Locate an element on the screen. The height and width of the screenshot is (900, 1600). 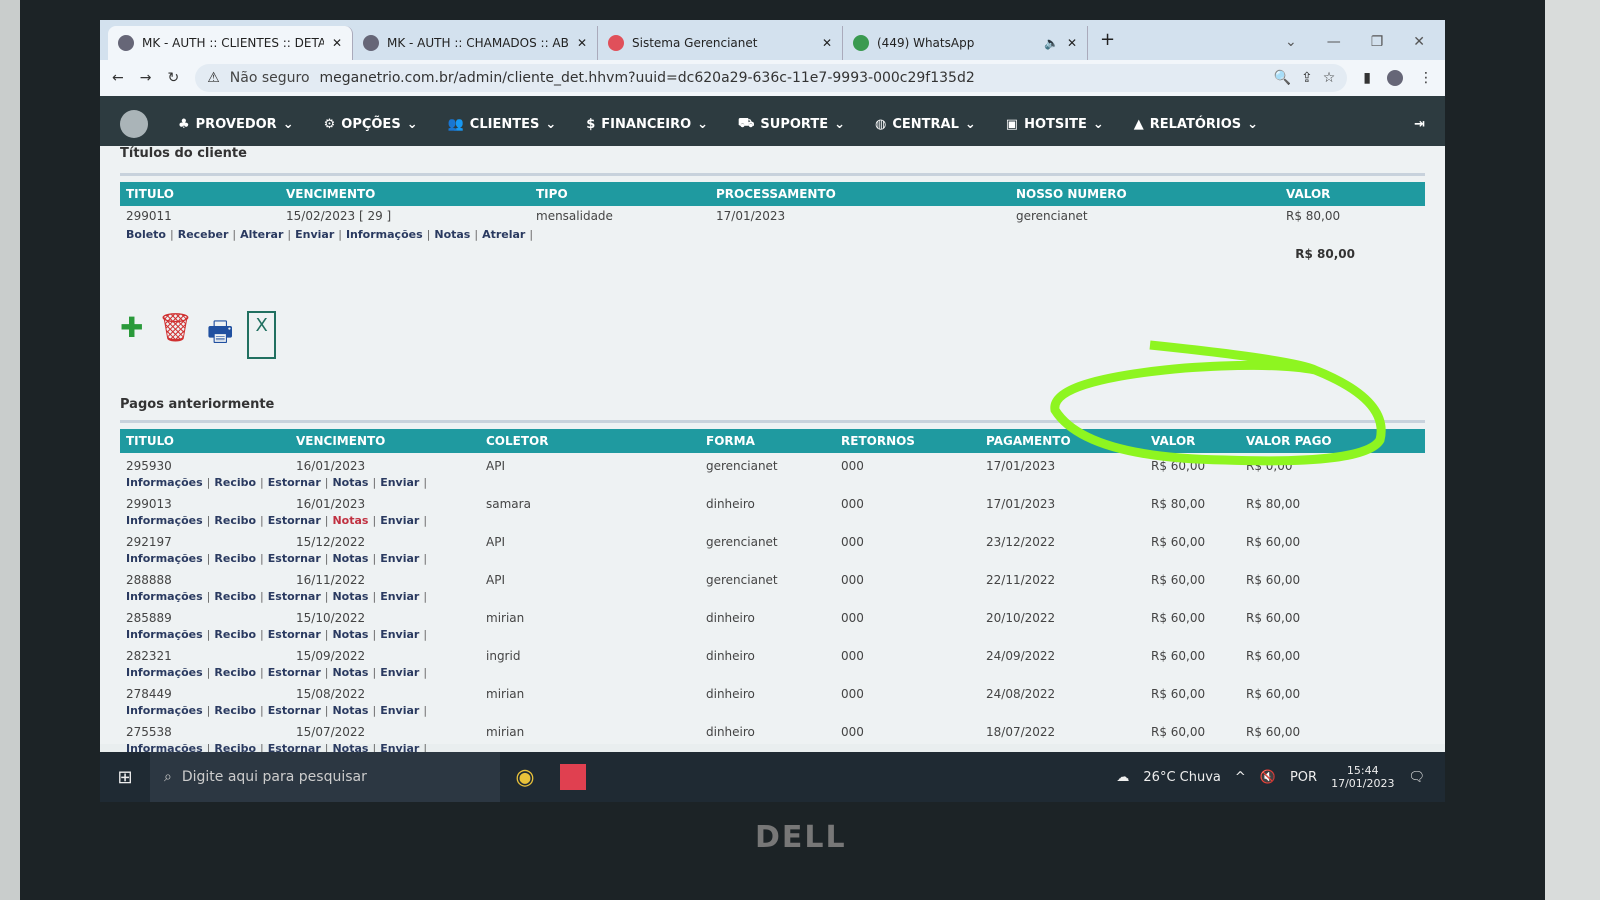
chevron-up-icon: ^ is located at coordinates (1240, 777).